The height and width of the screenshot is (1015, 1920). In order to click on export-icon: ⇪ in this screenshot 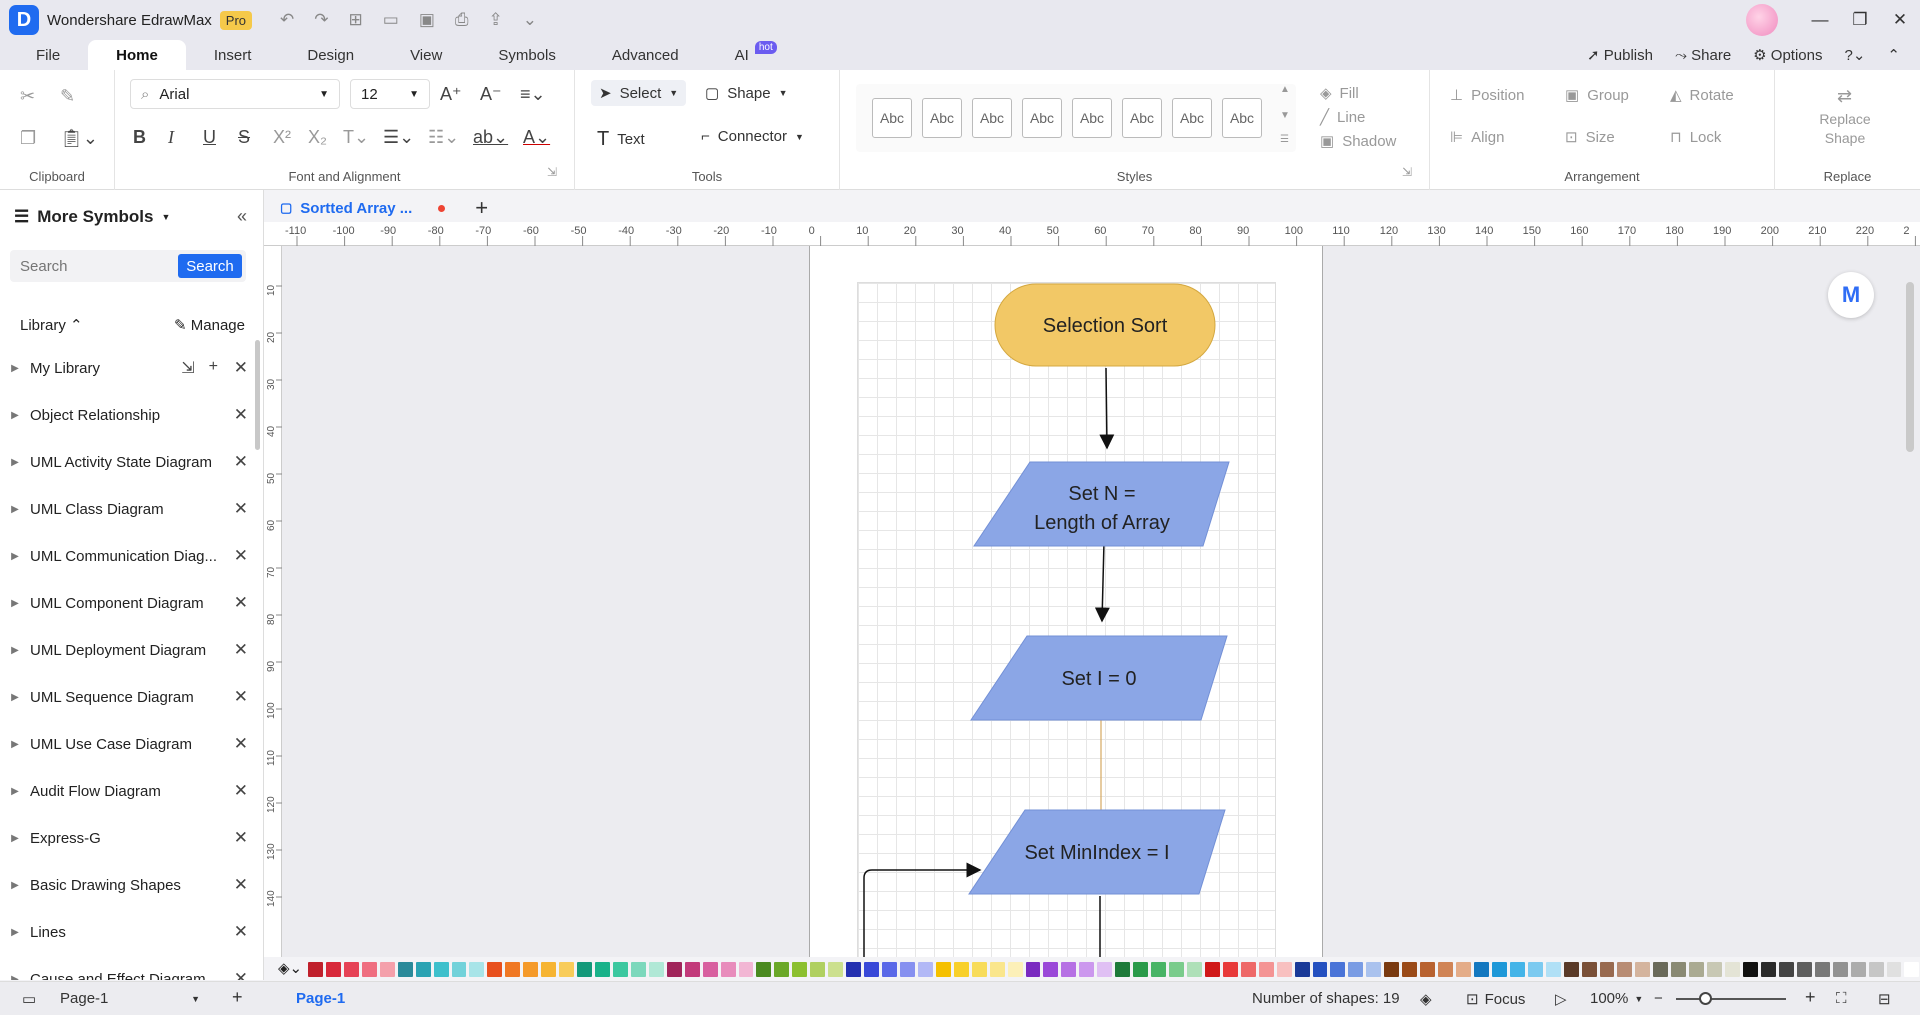, I will do `click(496, 20)`.